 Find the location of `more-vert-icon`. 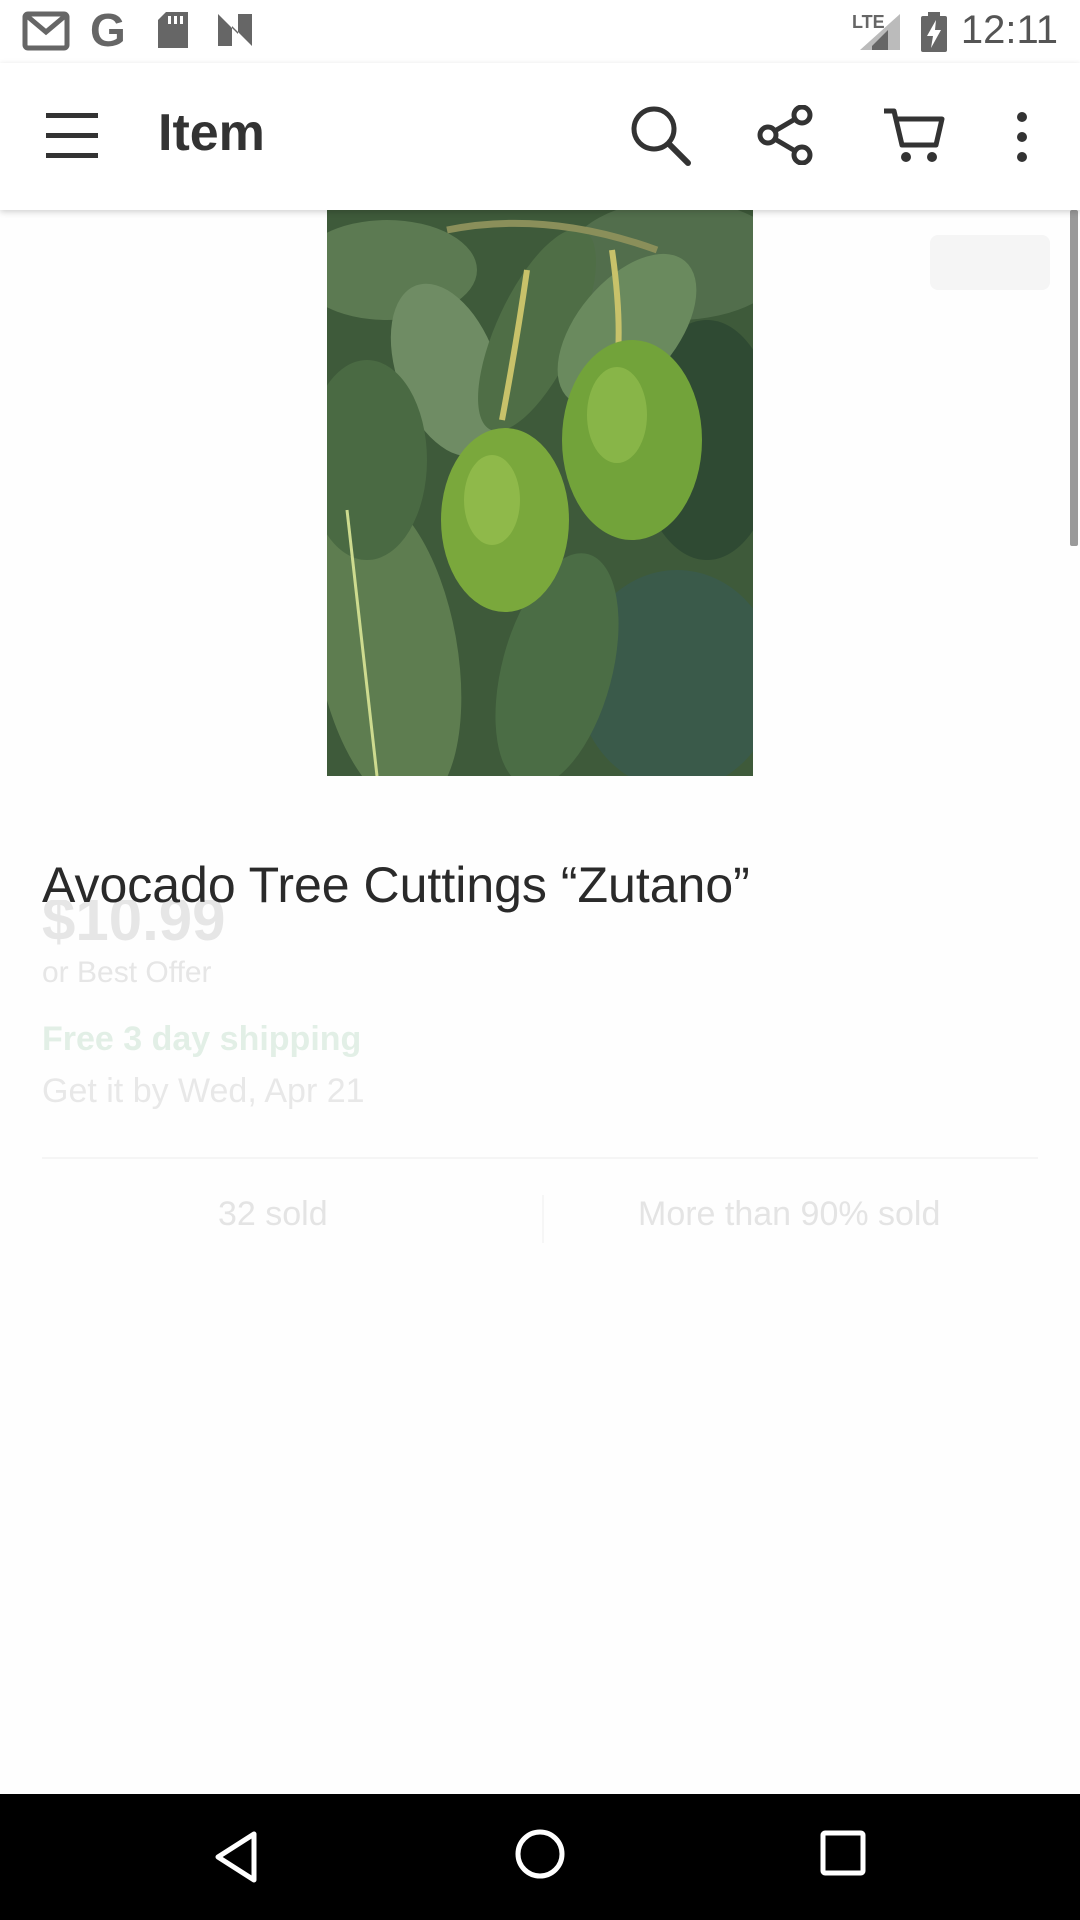

more-vert-icon is located at coordinates (1022, 139).